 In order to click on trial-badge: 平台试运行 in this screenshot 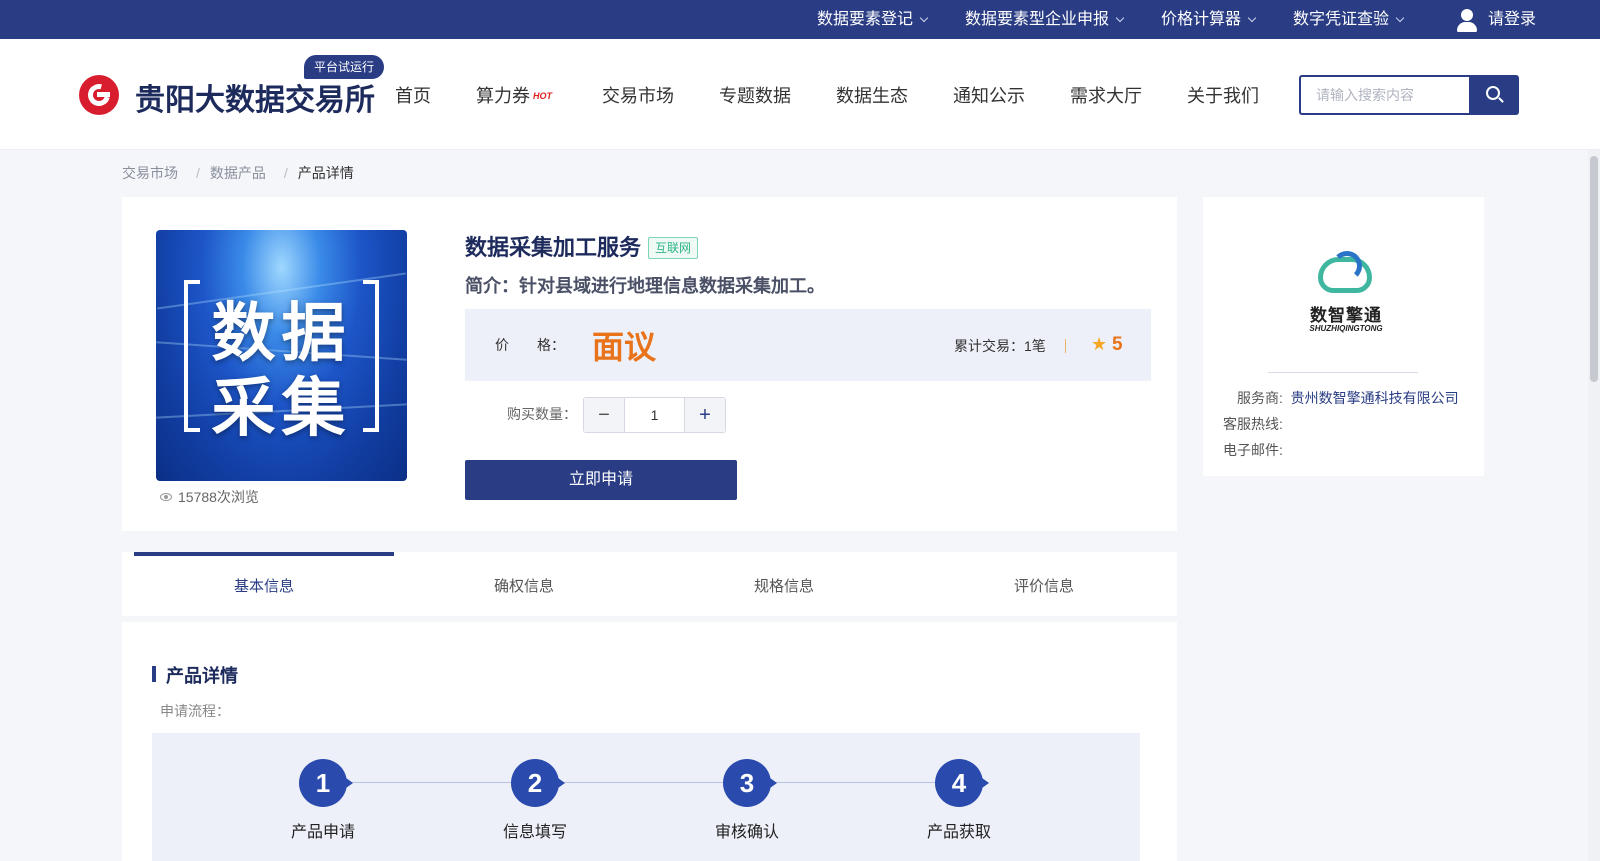, I will do `click(344, 67)`.